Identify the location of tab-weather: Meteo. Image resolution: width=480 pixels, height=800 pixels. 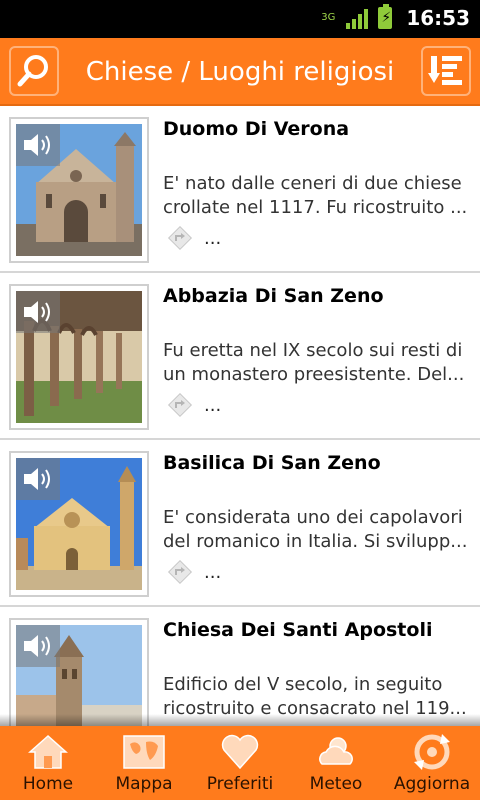
(336, 763).